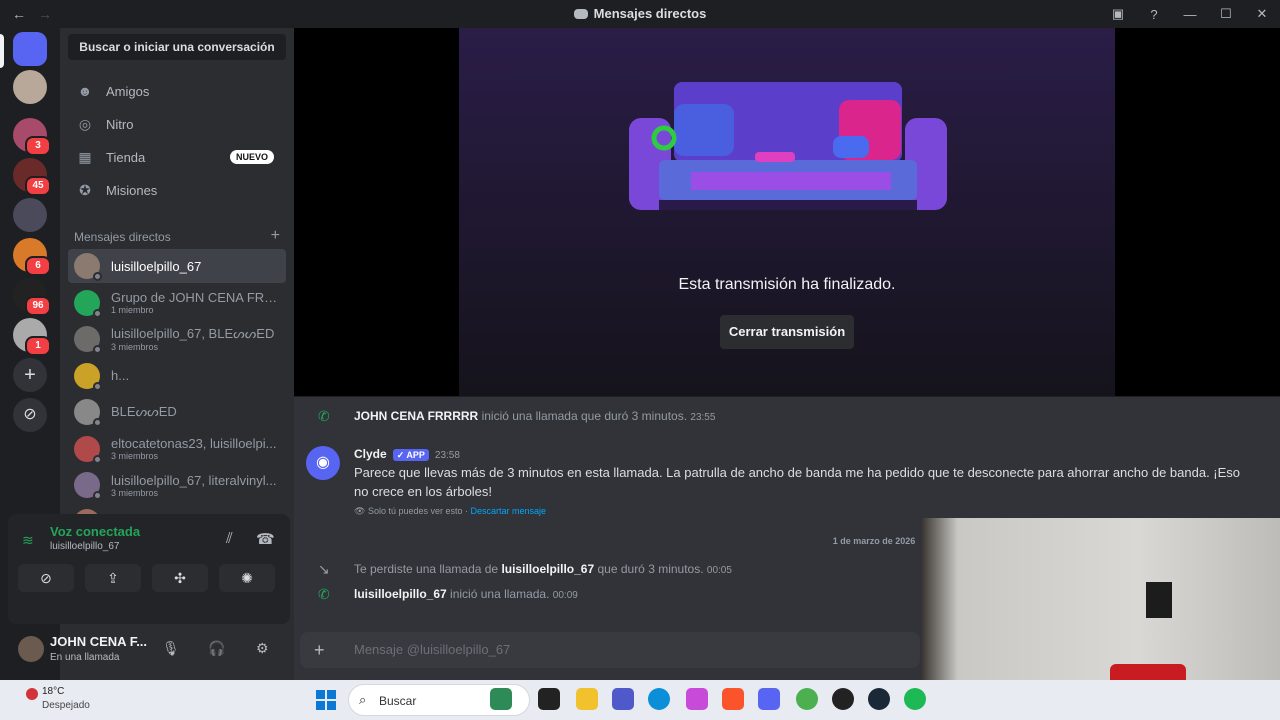 The width and height of the screenshot is (1280, 720). I want to click on dm-item: Grupo de JOHN CENA FRR... 1 miembro, so click(177, 303).